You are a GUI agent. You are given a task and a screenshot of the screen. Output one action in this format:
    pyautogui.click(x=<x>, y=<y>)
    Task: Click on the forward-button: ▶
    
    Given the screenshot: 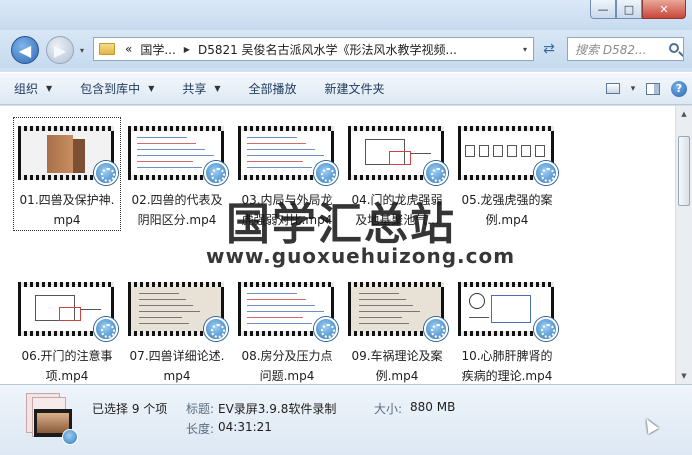 What is the action you would take?
    pyautogui.click(x=60, y=50)
    